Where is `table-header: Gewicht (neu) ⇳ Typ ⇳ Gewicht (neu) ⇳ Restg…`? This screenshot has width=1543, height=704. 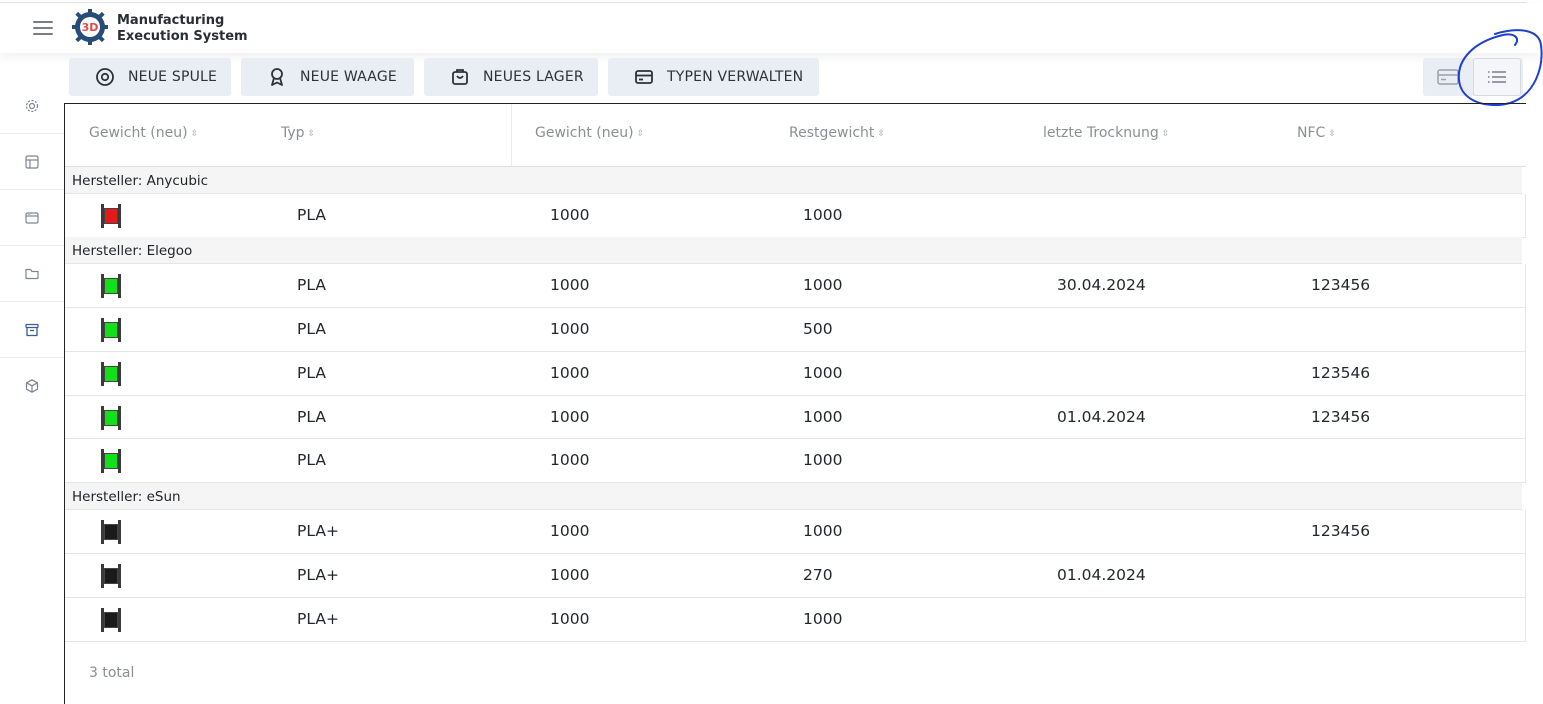
table-header: Gewicht (neu) ⇳ Typ ⇳ Gewicht (neu) ⇳ Restg… is located at coordinates (795, 135).